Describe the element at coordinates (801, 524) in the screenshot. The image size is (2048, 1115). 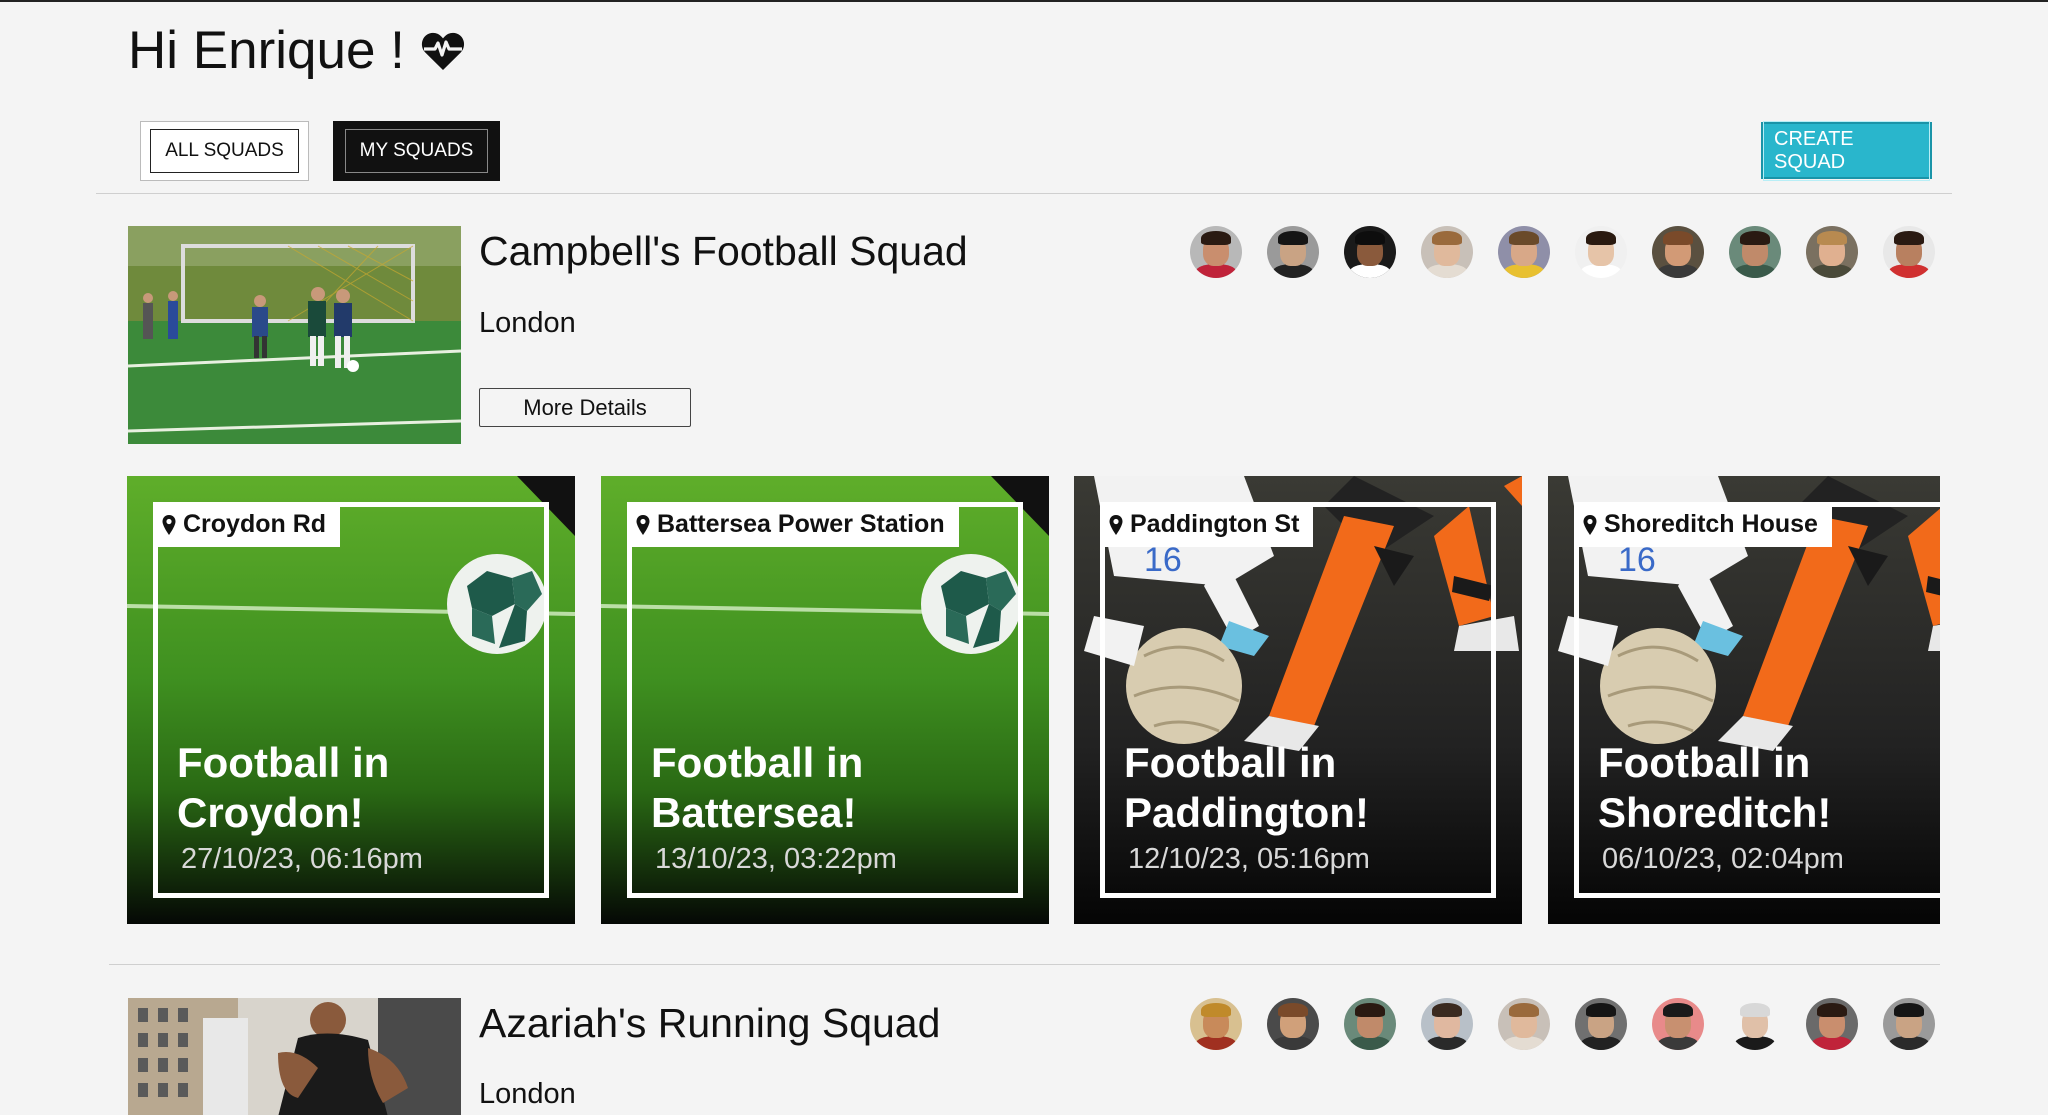
I see `event-location-label: Battersea Power Station` at that location.